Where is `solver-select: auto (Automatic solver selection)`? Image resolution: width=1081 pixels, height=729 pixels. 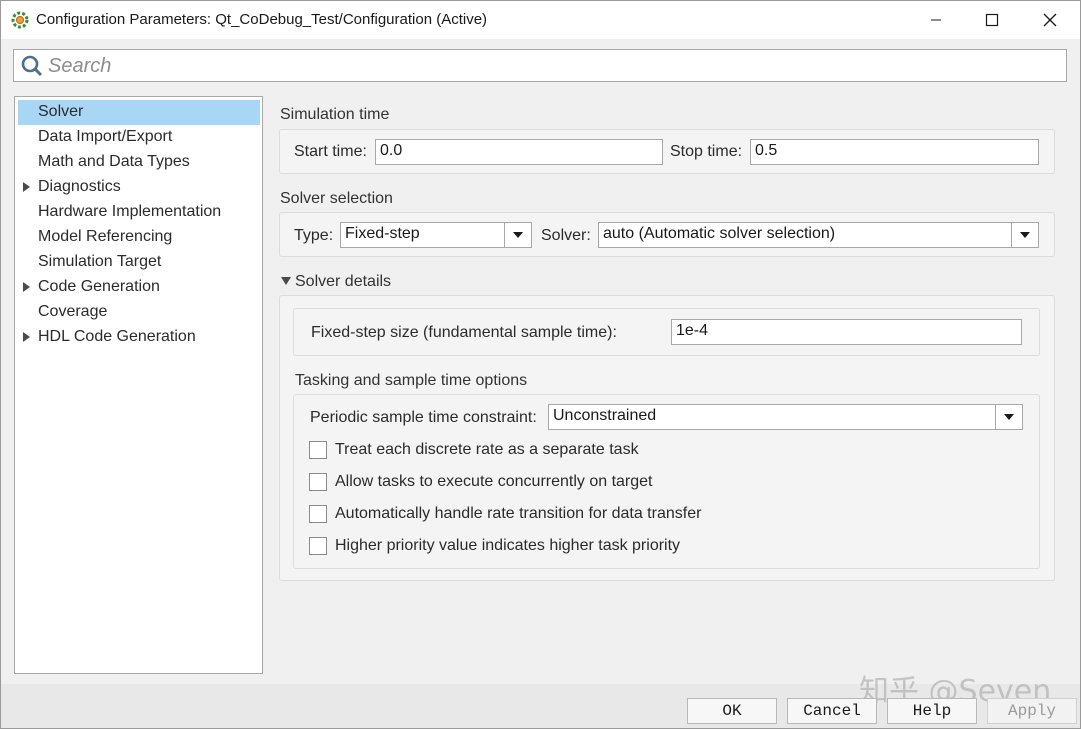
solver-select: auto (Automatic solver selection) is located at coordinates (818, 235).